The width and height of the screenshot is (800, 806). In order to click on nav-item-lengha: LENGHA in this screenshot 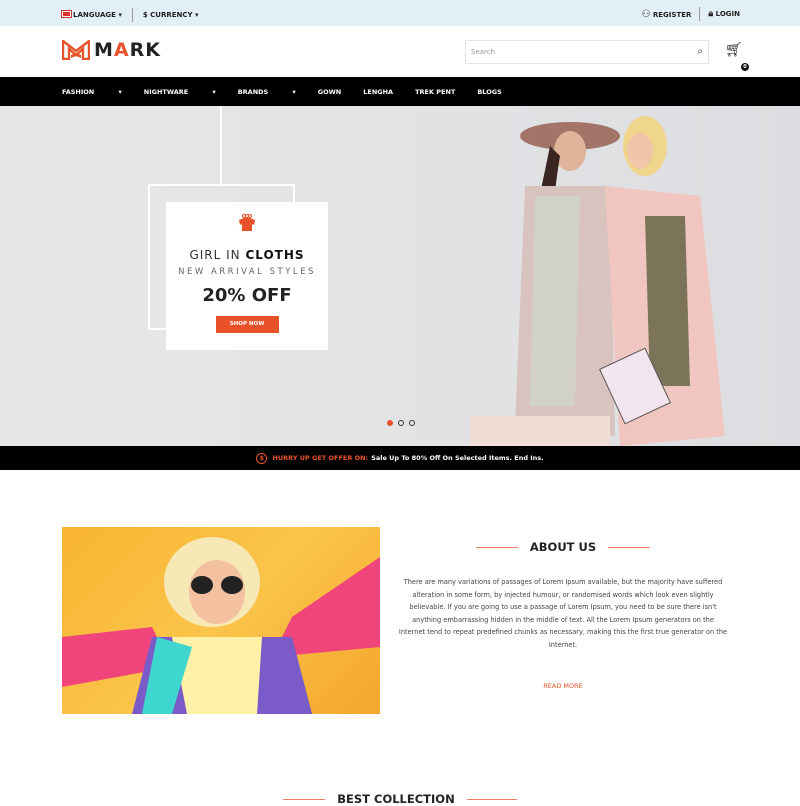, I will do `click(378, 92)`.